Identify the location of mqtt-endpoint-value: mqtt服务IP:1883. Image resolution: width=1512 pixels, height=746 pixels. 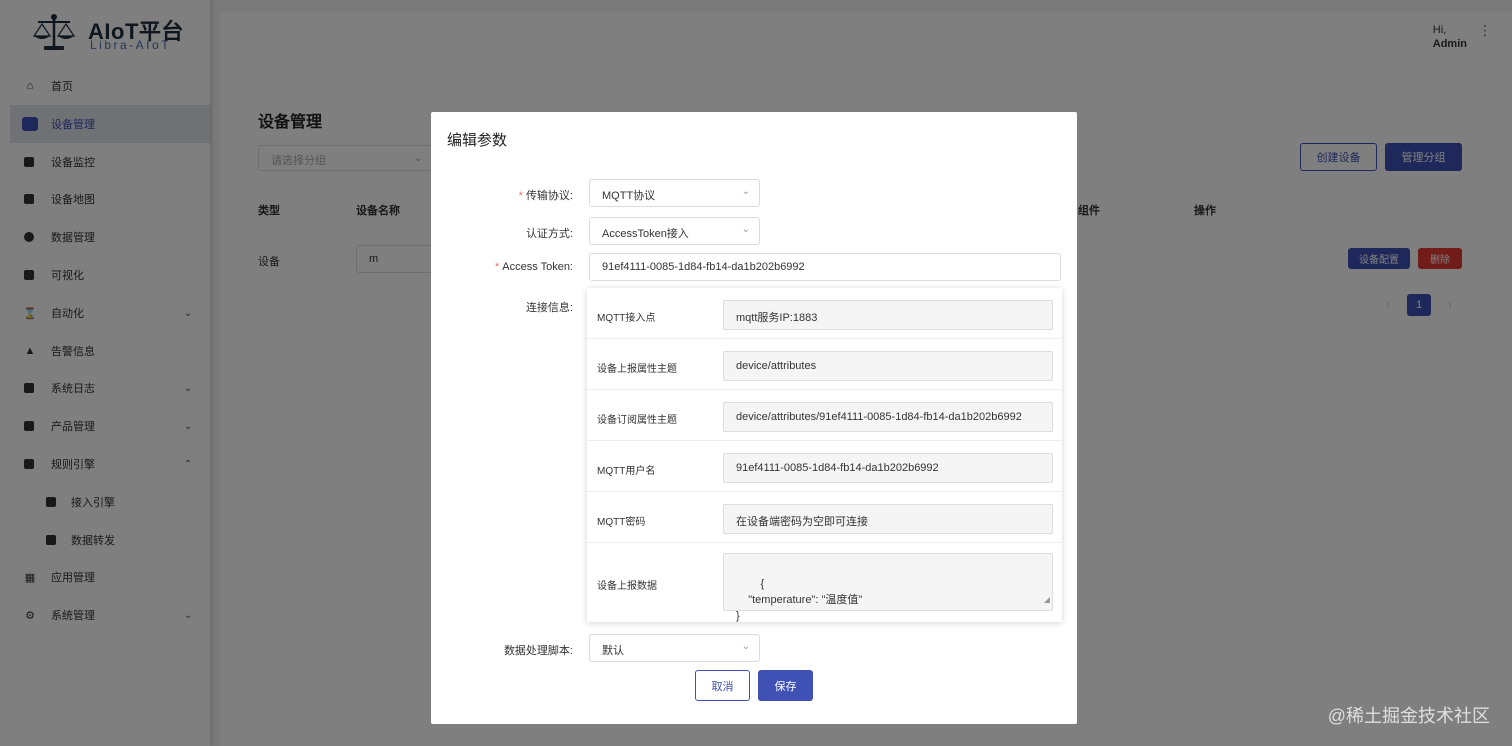
(888, 315).